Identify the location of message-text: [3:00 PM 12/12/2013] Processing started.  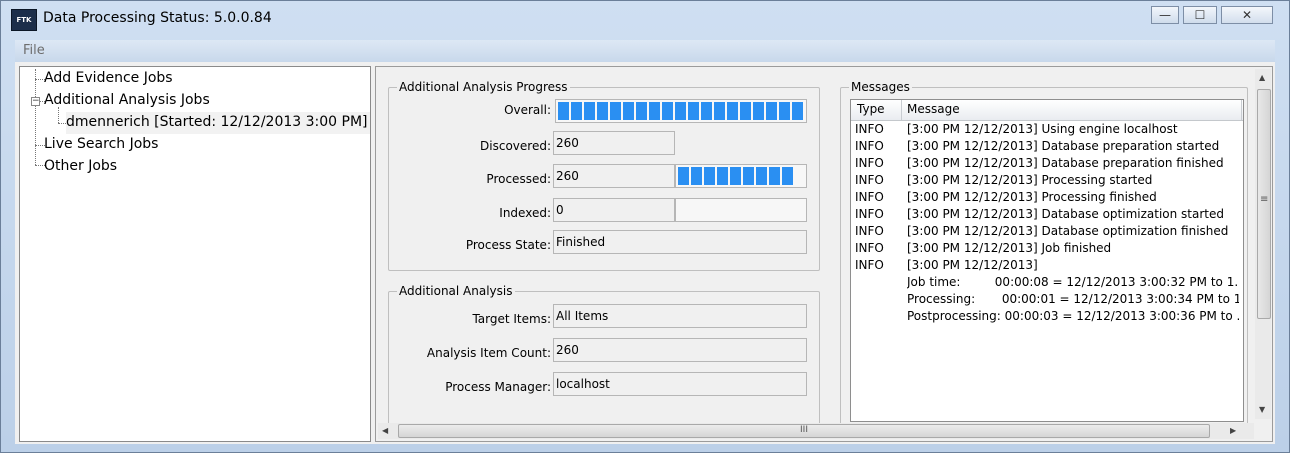
(1030, 180).